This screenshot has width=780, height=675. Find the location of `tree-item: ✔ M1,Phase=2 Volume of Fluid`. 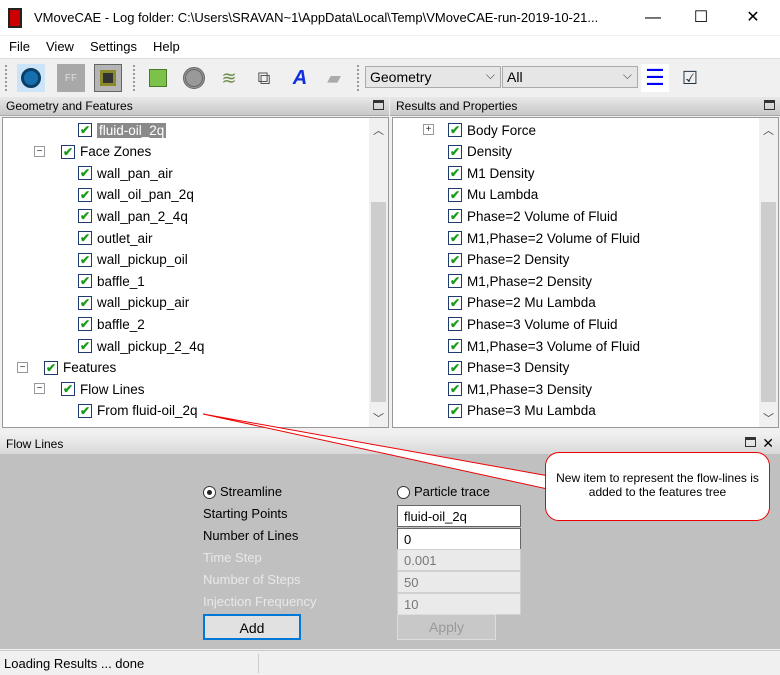

tree-item: ✔ M1,Phase=2 Volume of Fluid is located at coordinates (544, 238).